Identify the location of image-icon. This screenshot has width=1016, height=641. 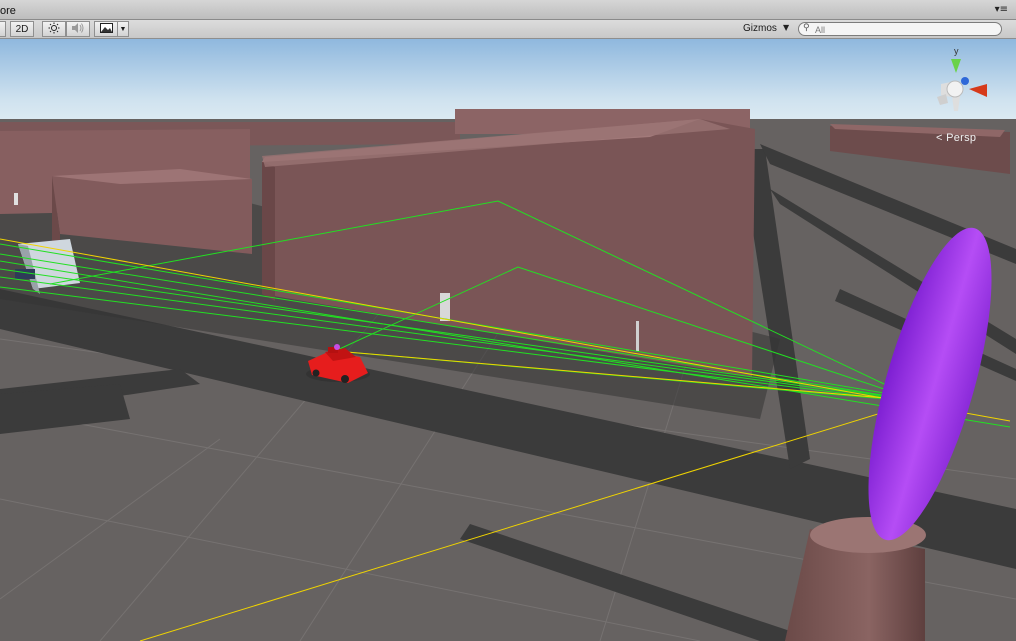
(106, 29).